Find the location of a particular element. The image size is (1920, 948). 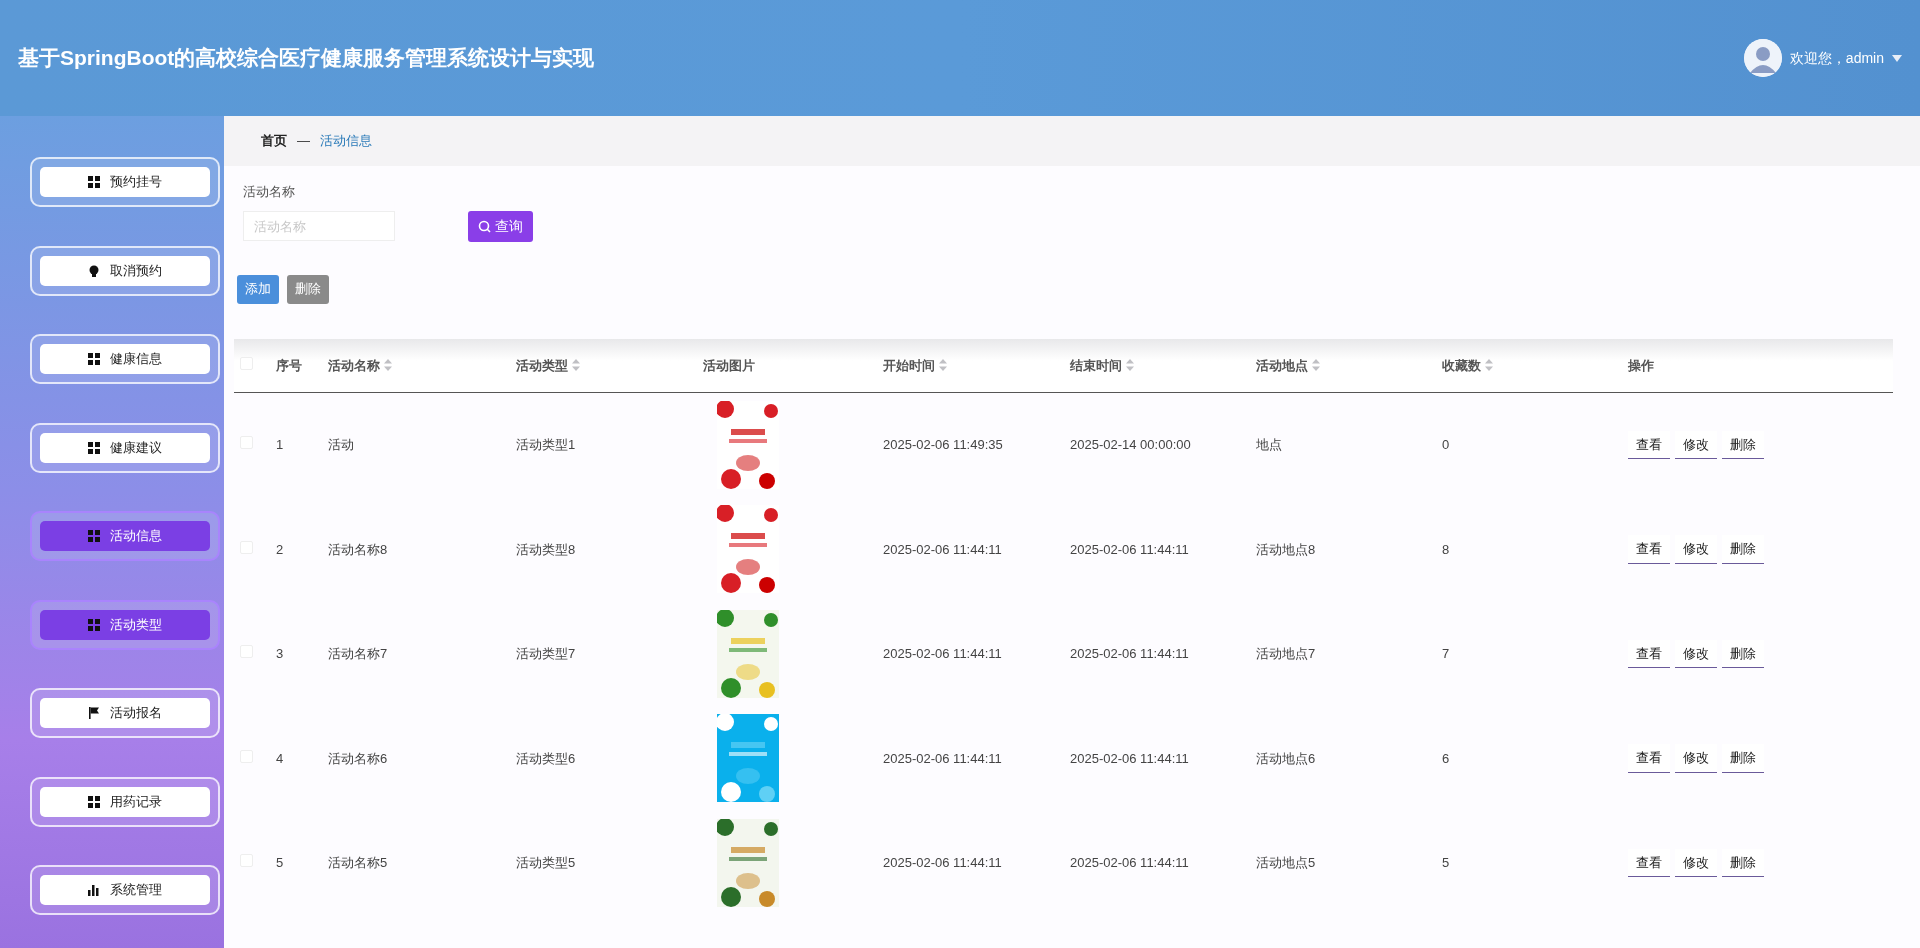

table-cell: 0 is located at coordinates (1446, 445).